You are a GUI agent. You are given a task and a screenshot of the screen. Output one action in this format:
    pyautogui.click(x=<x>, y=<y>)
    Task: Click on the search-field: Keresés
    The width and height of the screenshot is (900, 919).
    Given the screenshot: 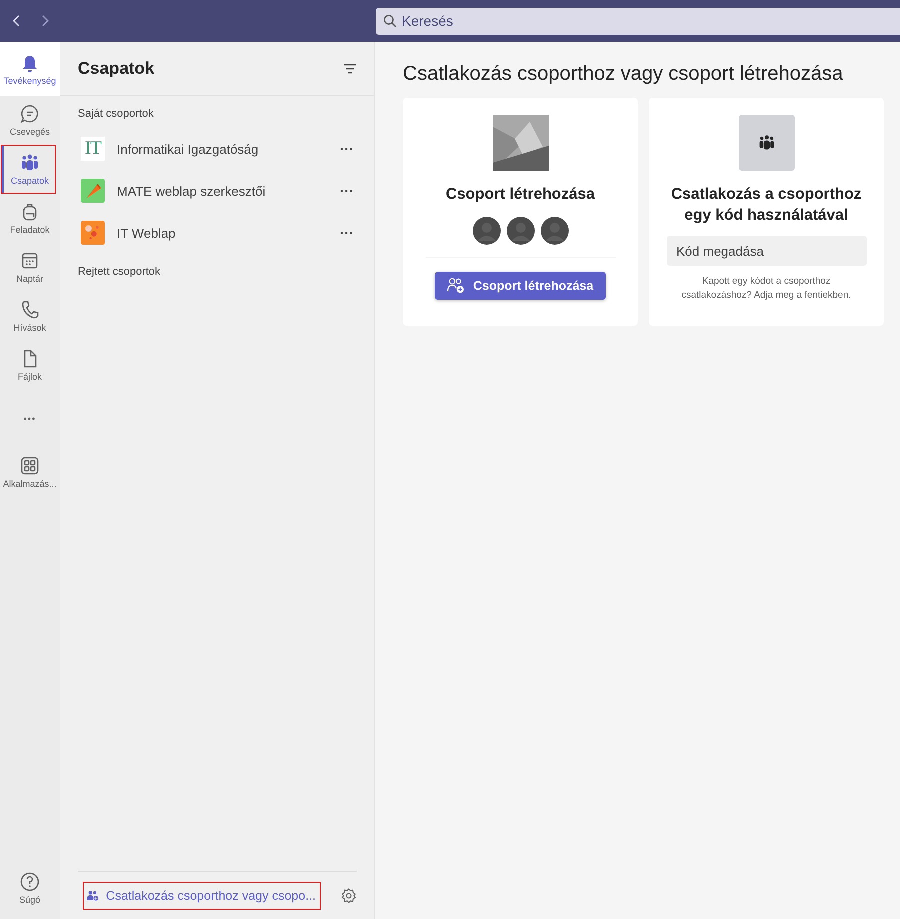 What is the action you would take?
    pyautogui.click(x=638, y=21)
    